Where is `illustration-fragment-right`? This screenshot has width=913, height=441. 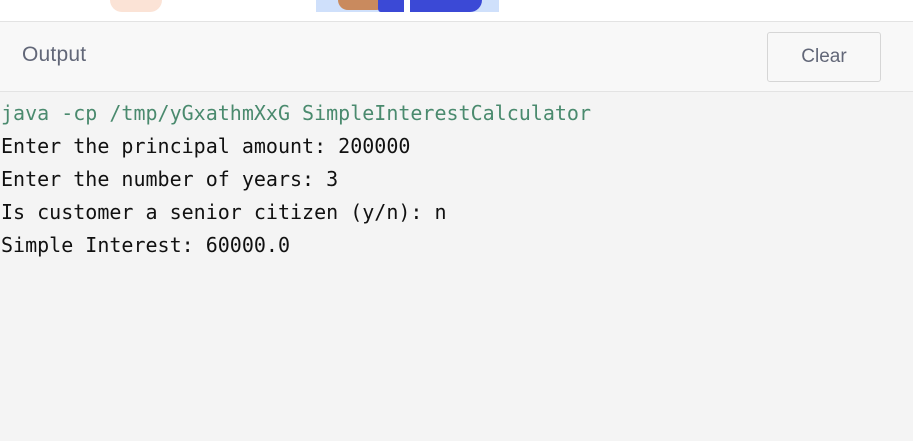 illustration-fragment-right is located at coordinates (407, 6).